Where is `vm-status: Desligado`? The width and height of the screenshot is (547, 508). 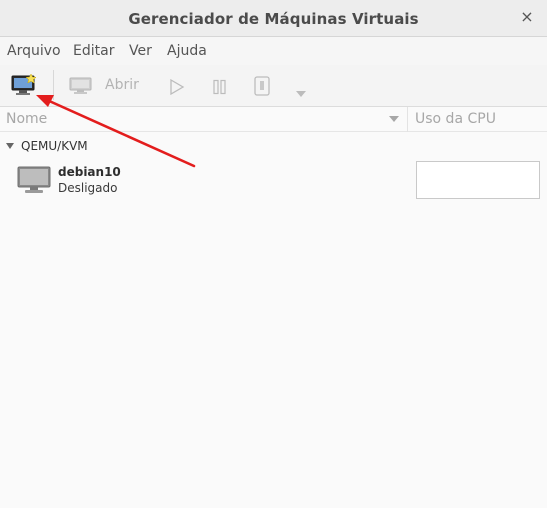
vm-status: Desligado is located at coordinates (88, 188).